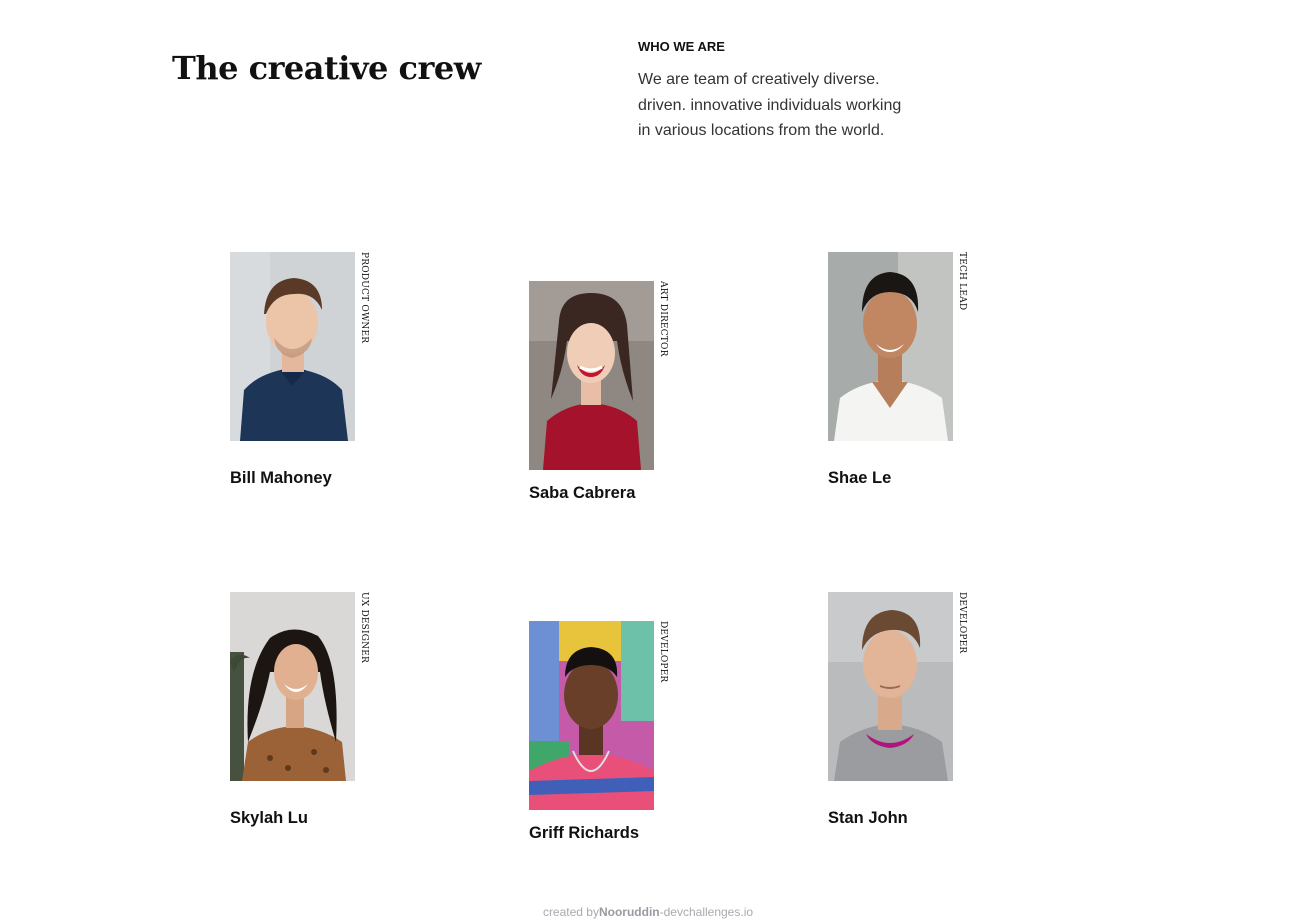 The height and width of the screenshot is (921, 1296). I want to click on member-photo-wrap: UX DESIGNER, so click(299, 686).